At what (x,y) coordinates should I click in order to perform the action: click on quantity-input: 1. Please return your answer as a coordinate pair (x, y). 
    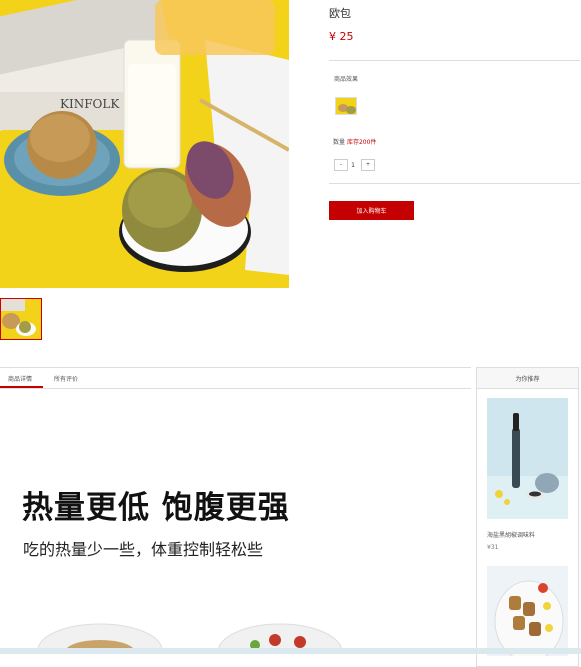
    Looking at the image, I should click on (353, 165).